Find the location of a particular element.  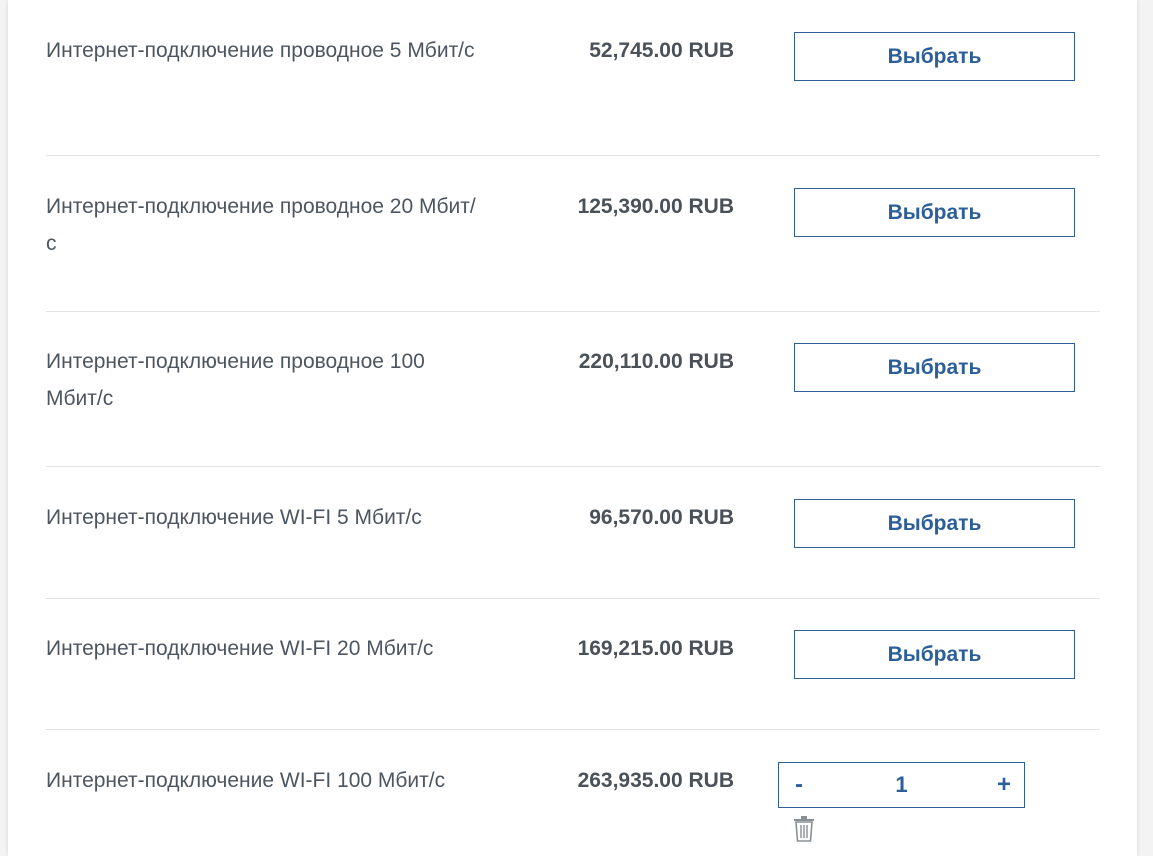

product-price: 125,390.00 RUB is located at coordinates (655, 206).